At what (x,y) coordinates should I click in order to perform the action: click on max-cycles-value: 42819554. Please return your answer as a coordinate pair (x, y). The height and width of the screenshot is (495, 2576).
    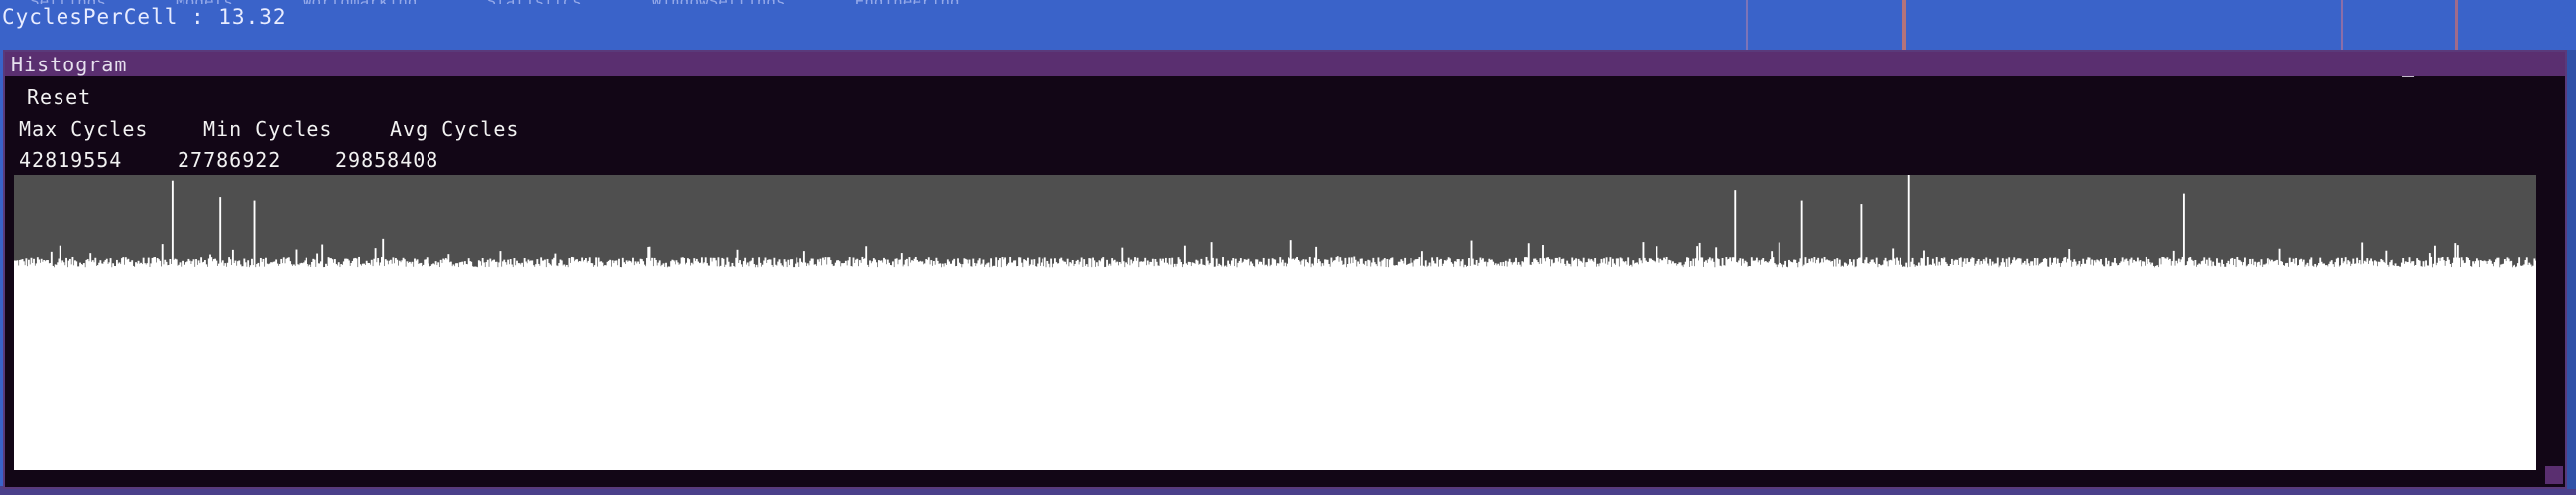
    Looking at the image, I should click on (71, 160).